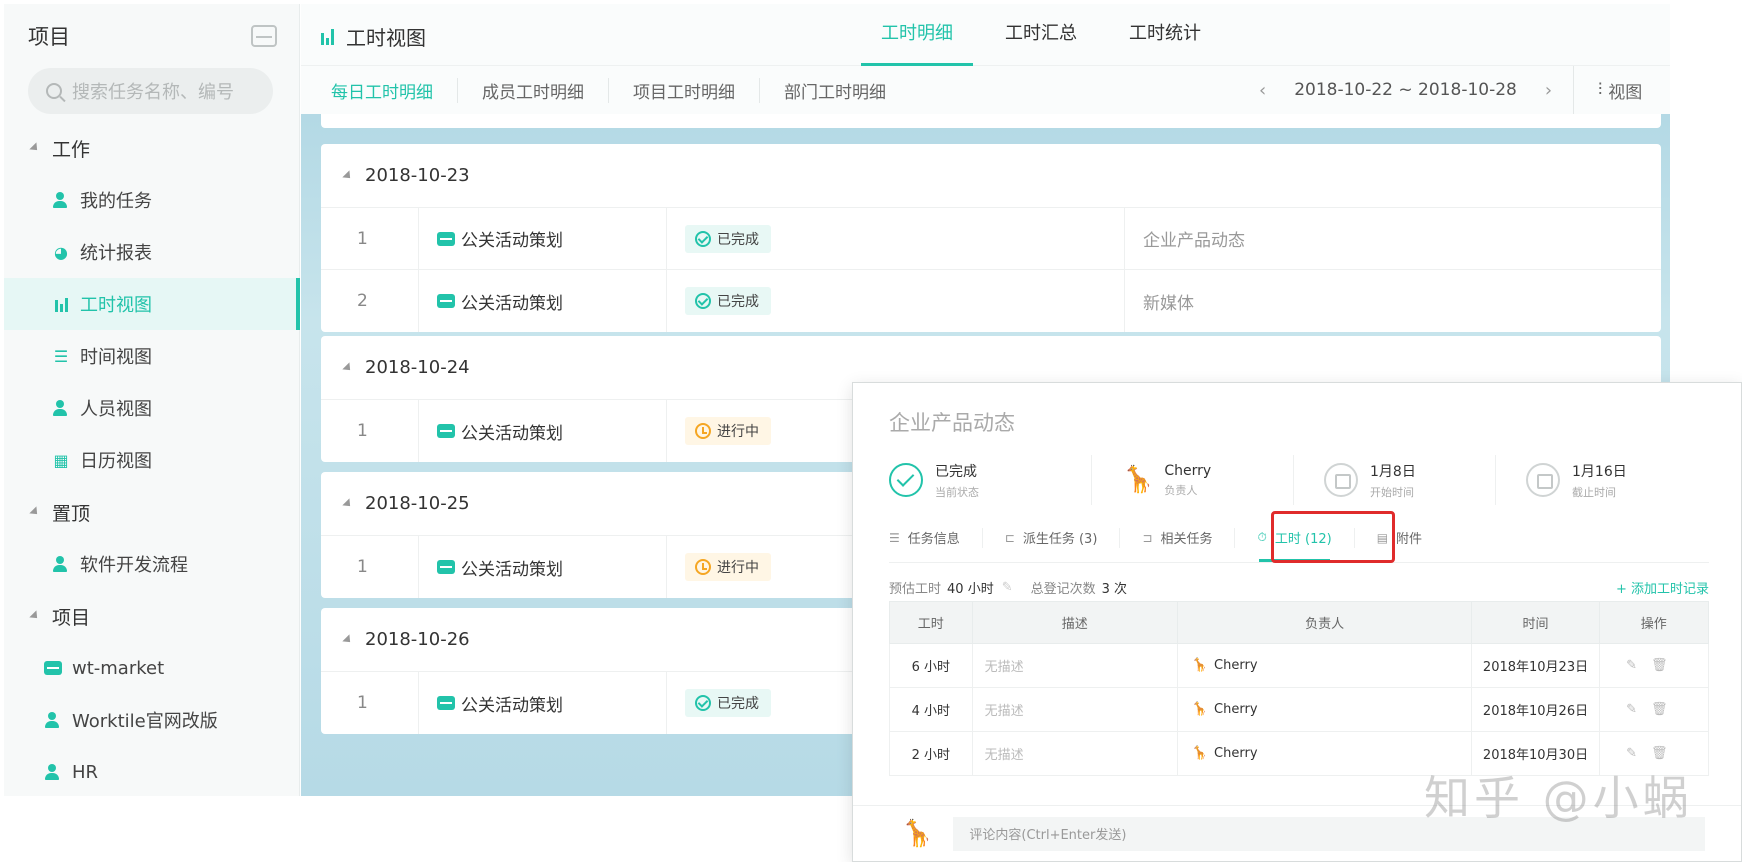  Describe the element at coordinates (917, 35) in the screenshot. I see `tab-worktime-detail: 工时明细` at that location.